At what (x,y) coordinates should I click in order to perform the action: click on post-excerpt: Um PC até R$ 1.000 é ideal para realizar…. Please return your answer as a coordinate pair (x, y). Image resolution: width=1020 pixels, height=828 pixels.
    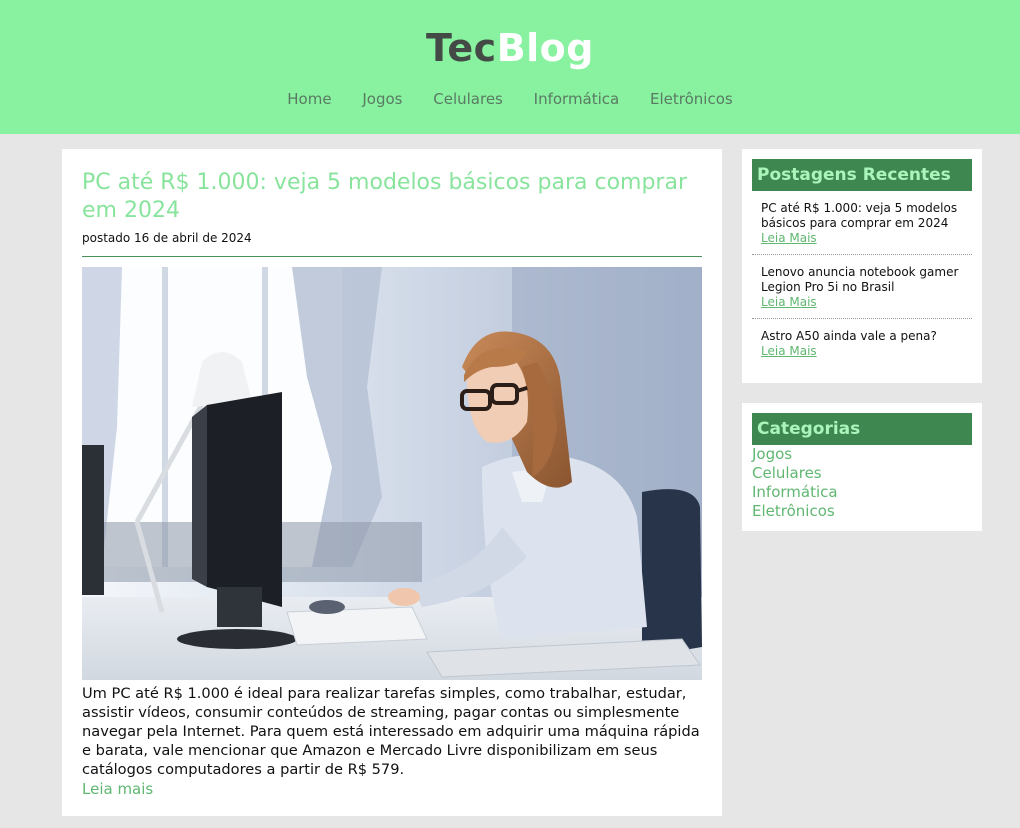
    Looking at the image, I should click on (391, 731).